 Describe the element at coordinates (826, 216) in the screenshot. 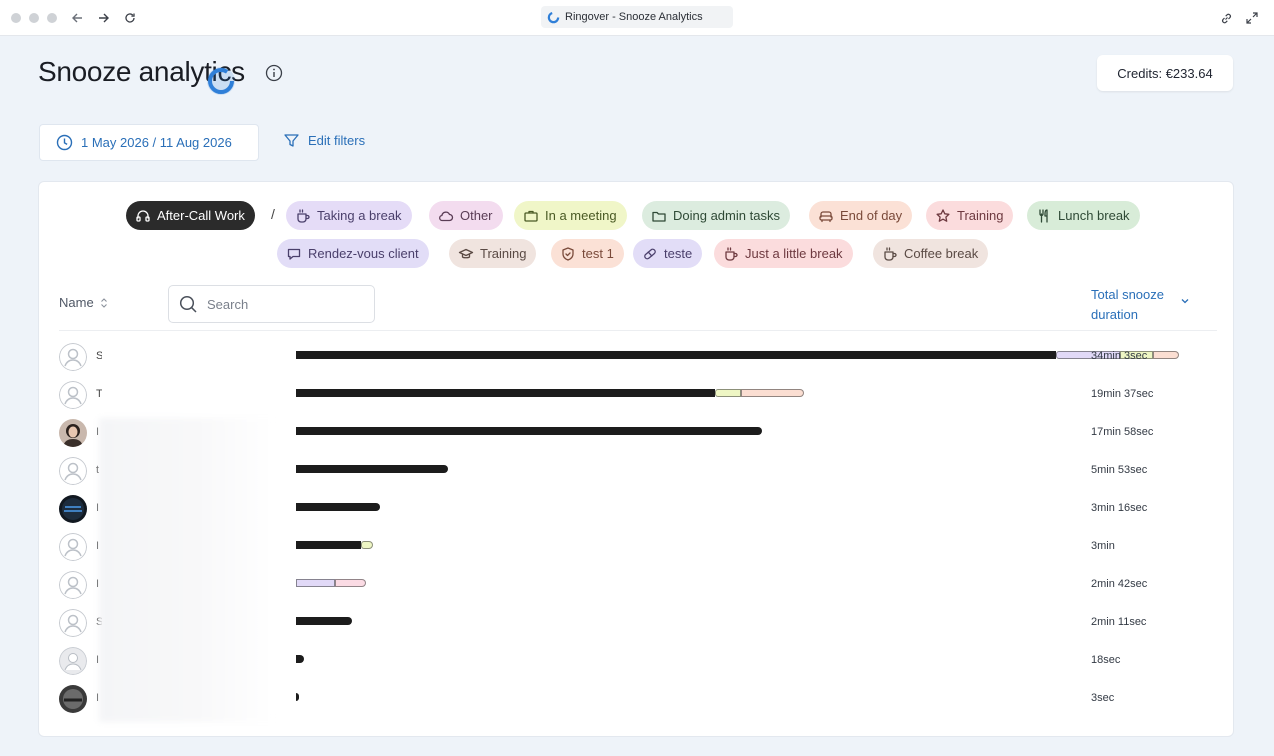

I see `sofa-icon` at that location.